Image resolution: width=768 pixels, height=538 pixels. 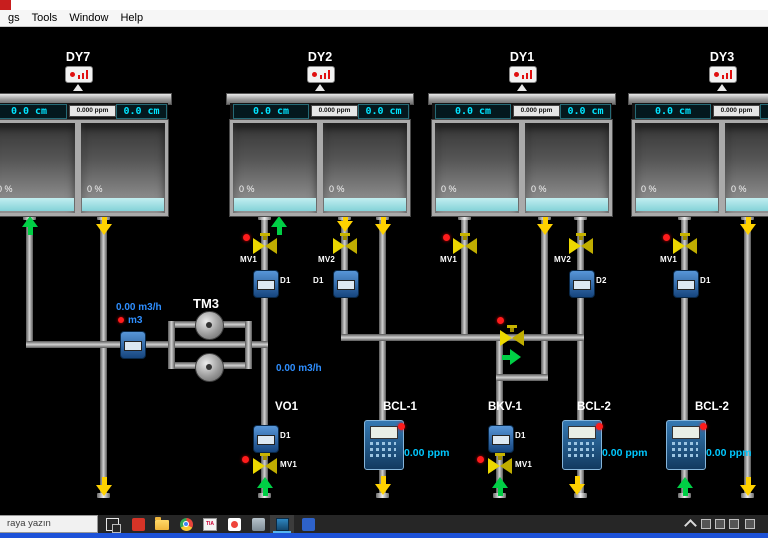 I want to click on menu-item-gs: gs, so click(x=14, y=18).